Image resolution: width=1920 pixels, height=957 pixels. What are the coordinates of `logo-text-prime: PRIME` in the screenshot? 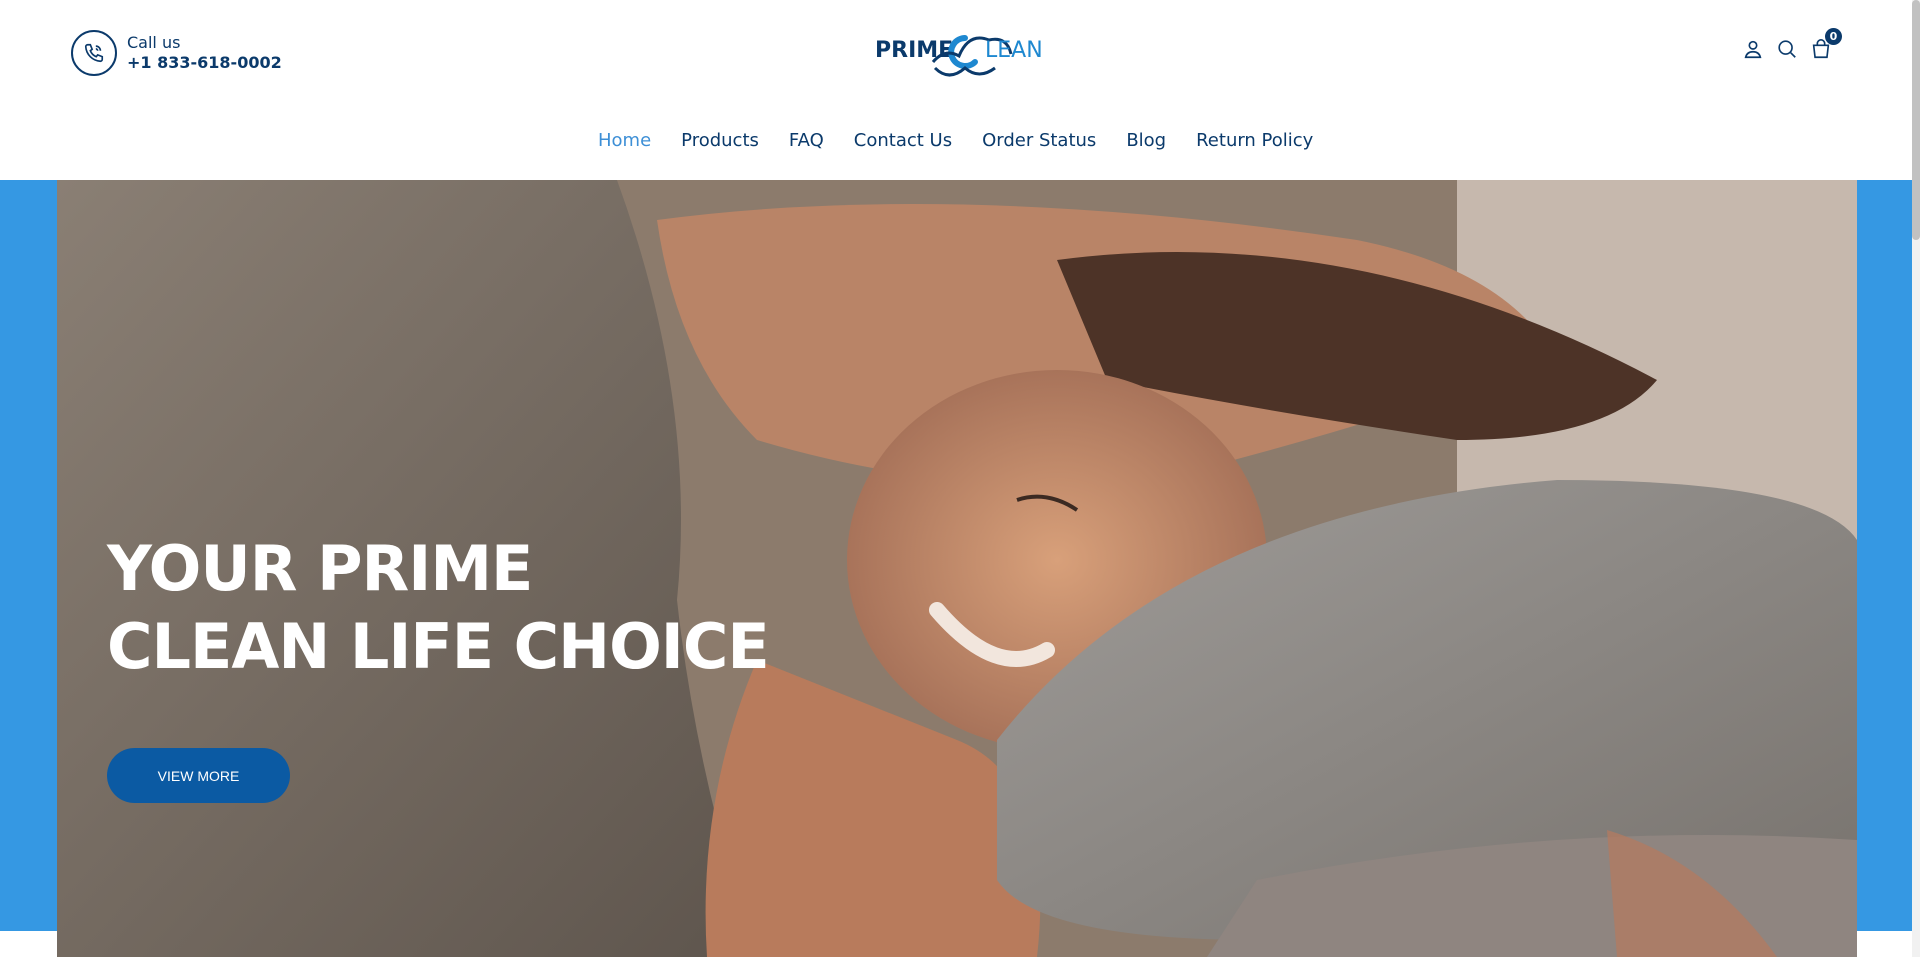 It's located at (914, 50).